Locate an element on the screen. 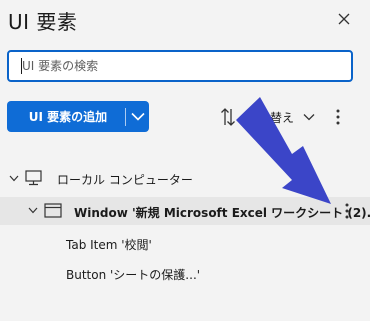  panel-title: UI 要素 is located at coordinates (43, 22).